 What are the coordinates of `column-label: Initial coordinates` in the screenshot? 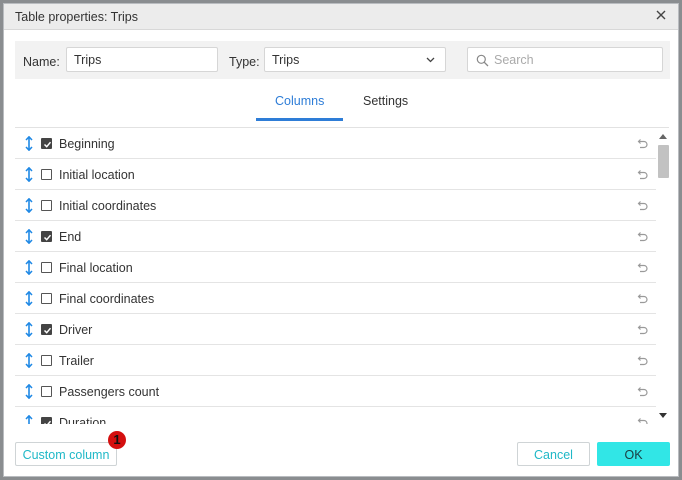 It's located at (108, 206).